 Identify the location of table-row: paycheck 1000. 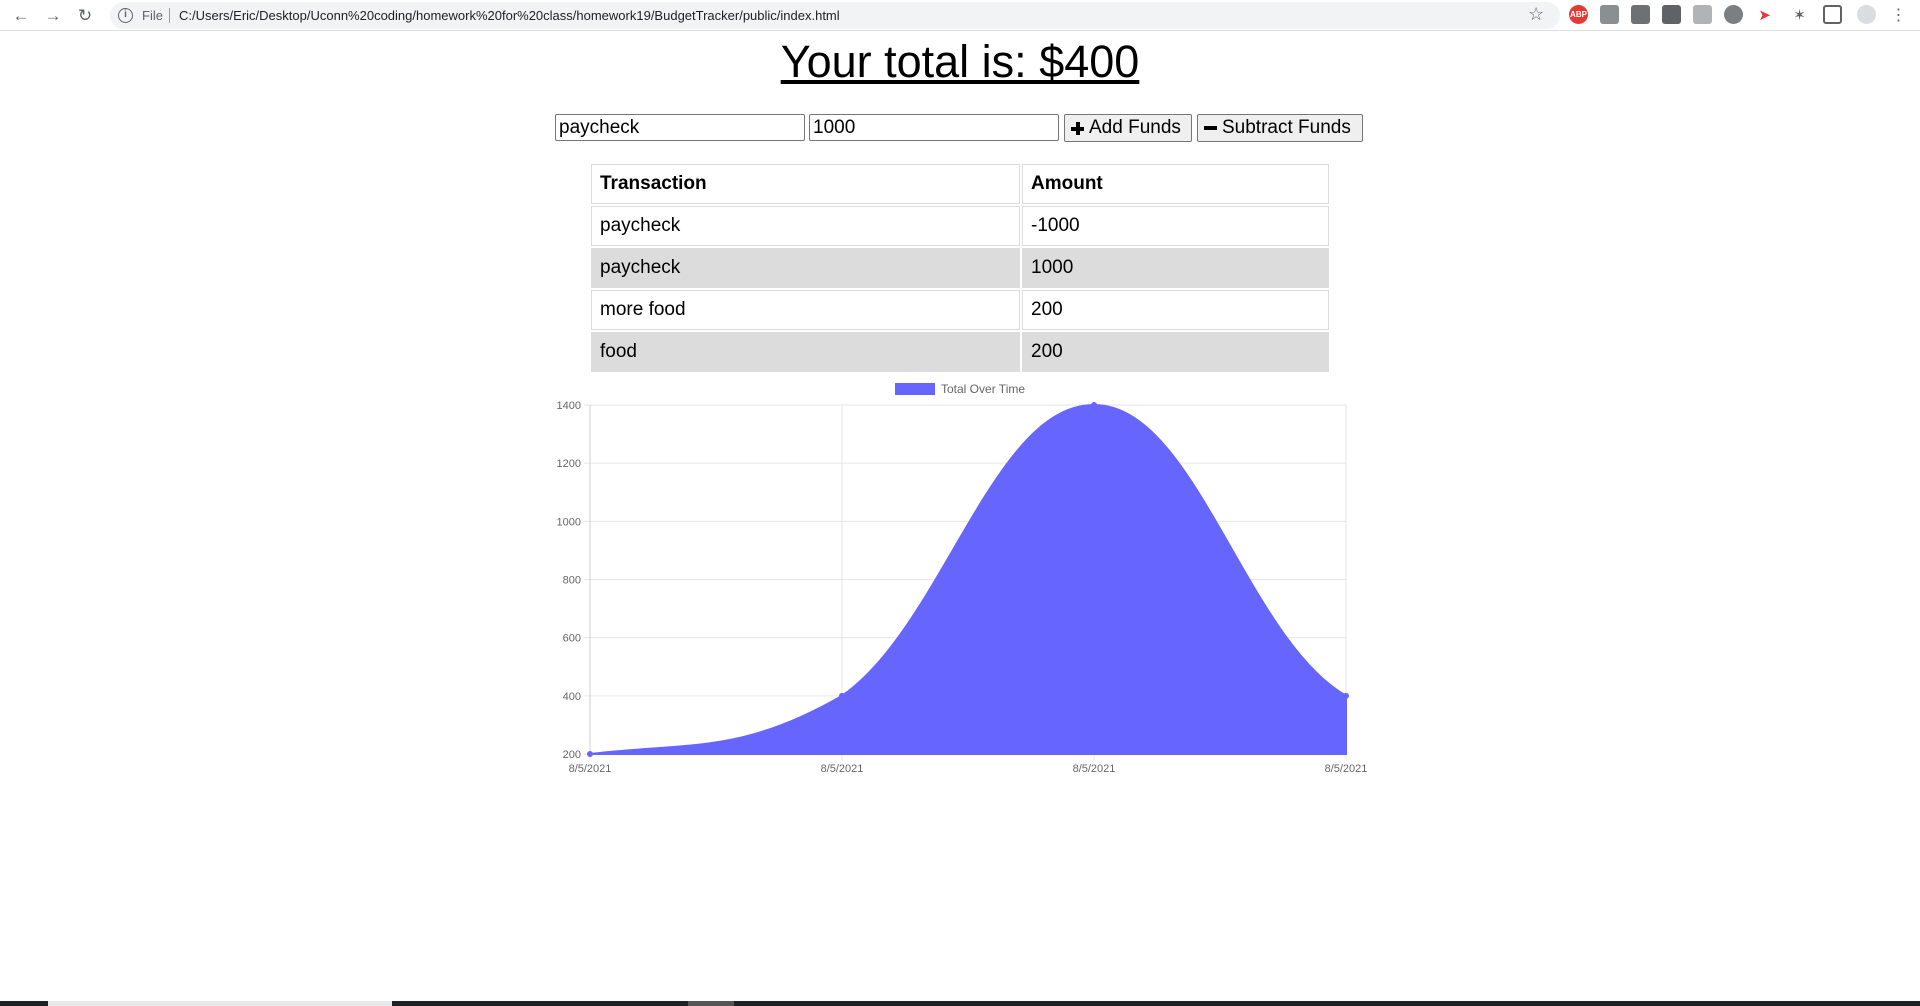
(960, 268).